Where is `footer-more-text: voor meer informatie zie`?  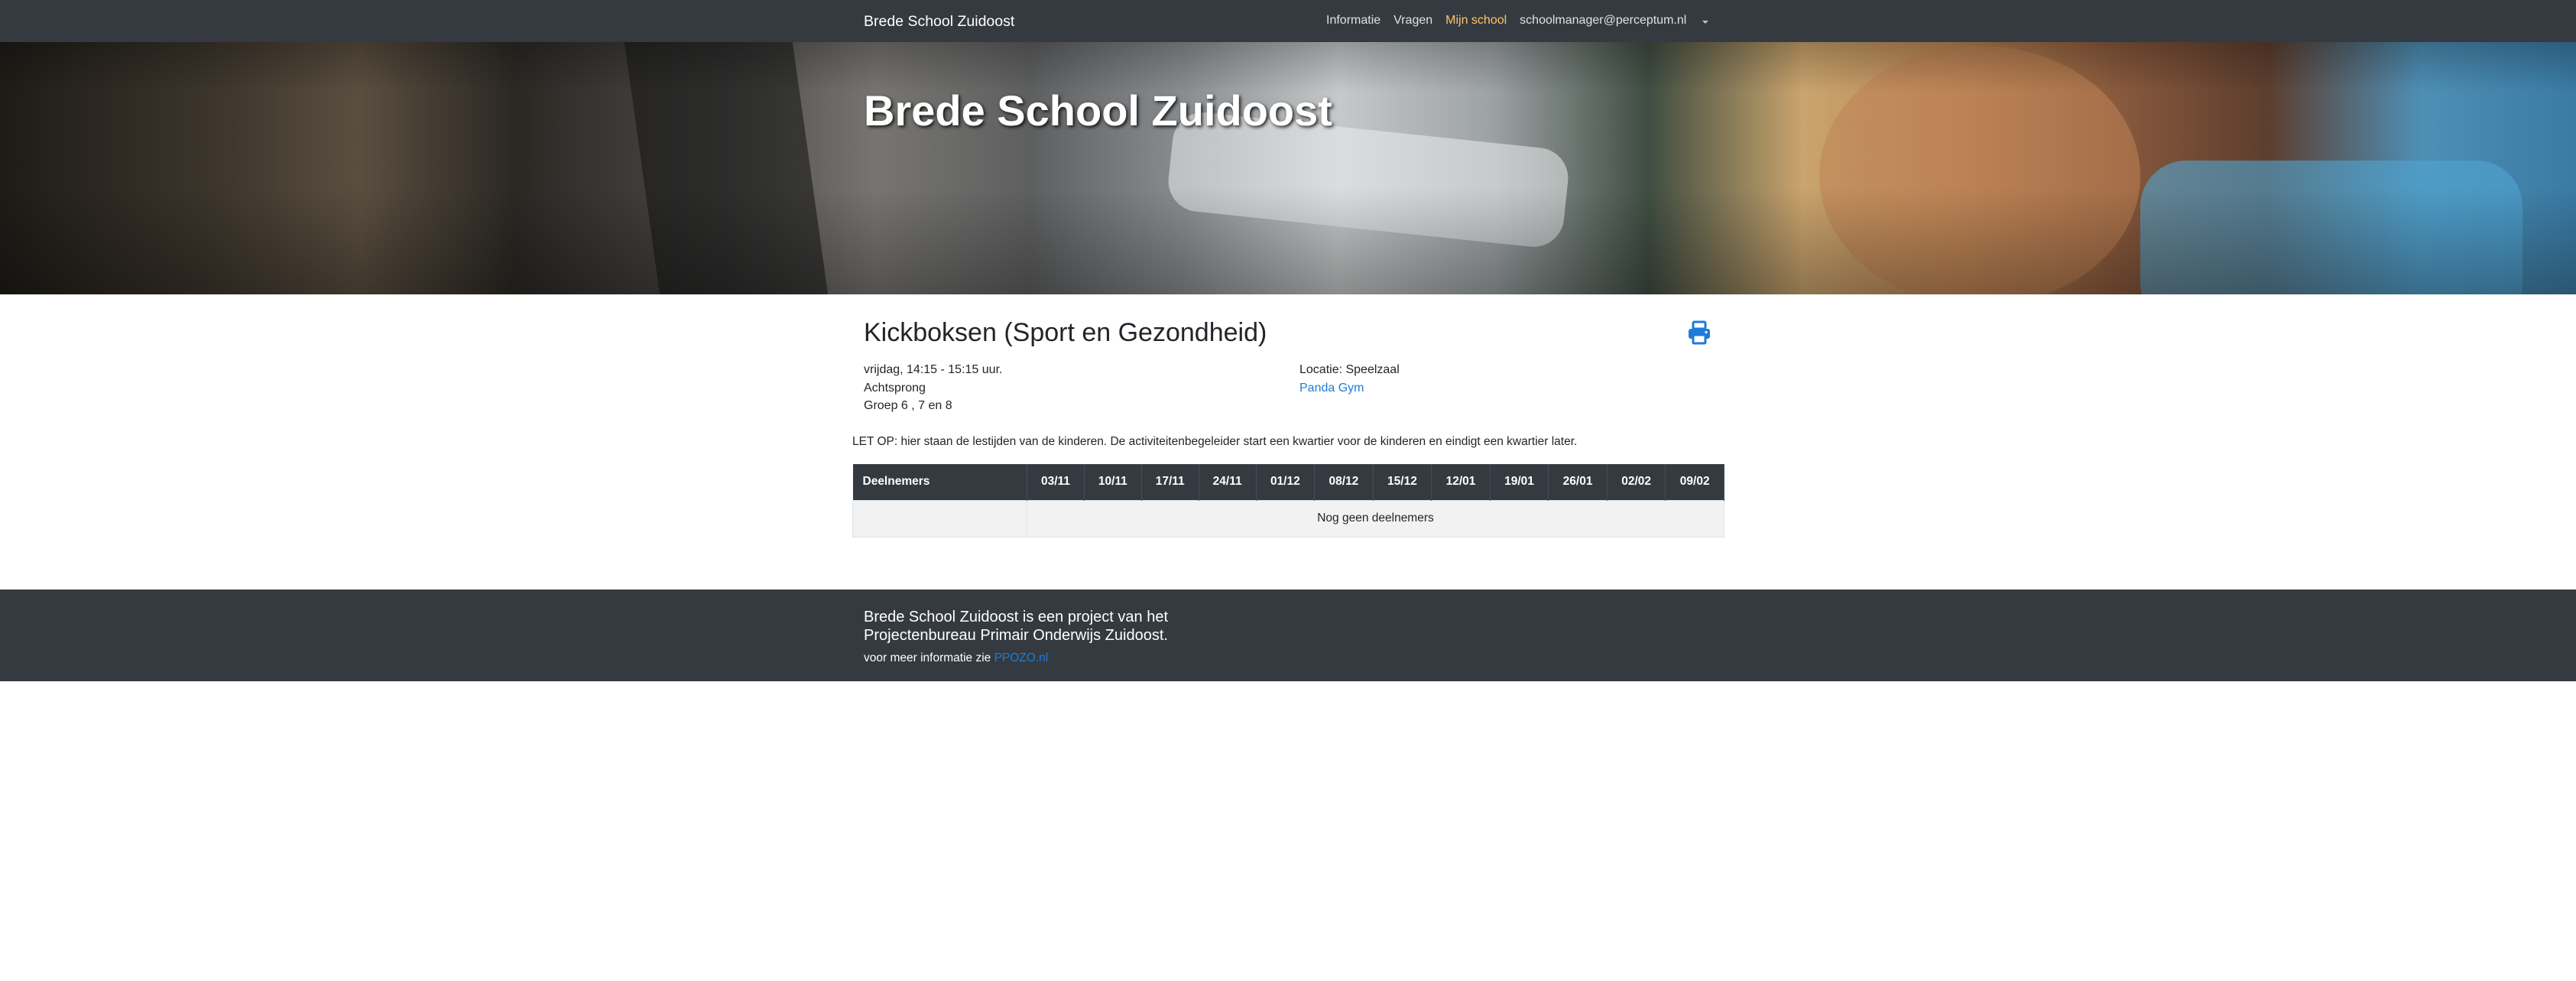 footer-more-text: voor meer informatie zie is located at coordinates (929, 657).